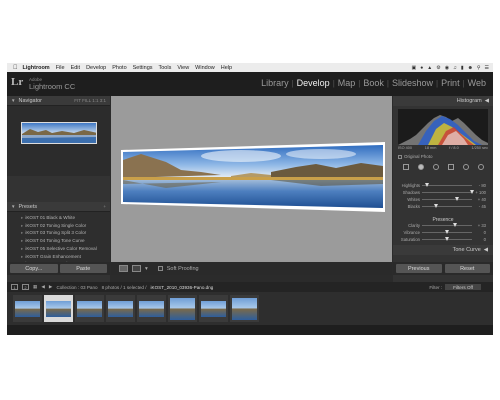  Describe the element at coordinates (443, 192) in the screenshot. I see `slider-shadows: Shadows + 100` at that location.